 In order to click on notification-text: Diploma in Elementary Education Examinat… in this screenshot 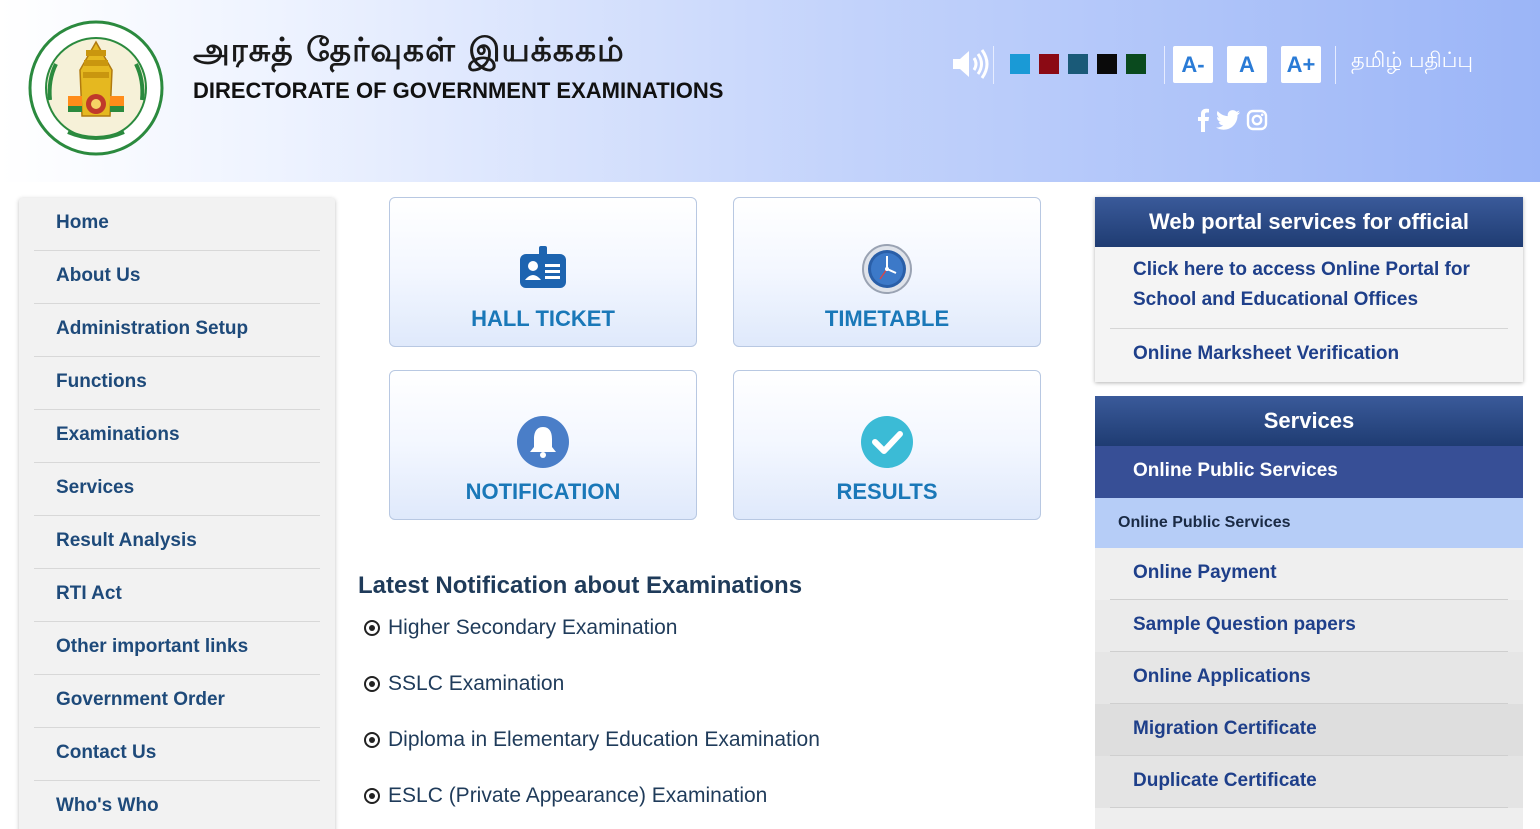, I will do `click(604, 739)`.